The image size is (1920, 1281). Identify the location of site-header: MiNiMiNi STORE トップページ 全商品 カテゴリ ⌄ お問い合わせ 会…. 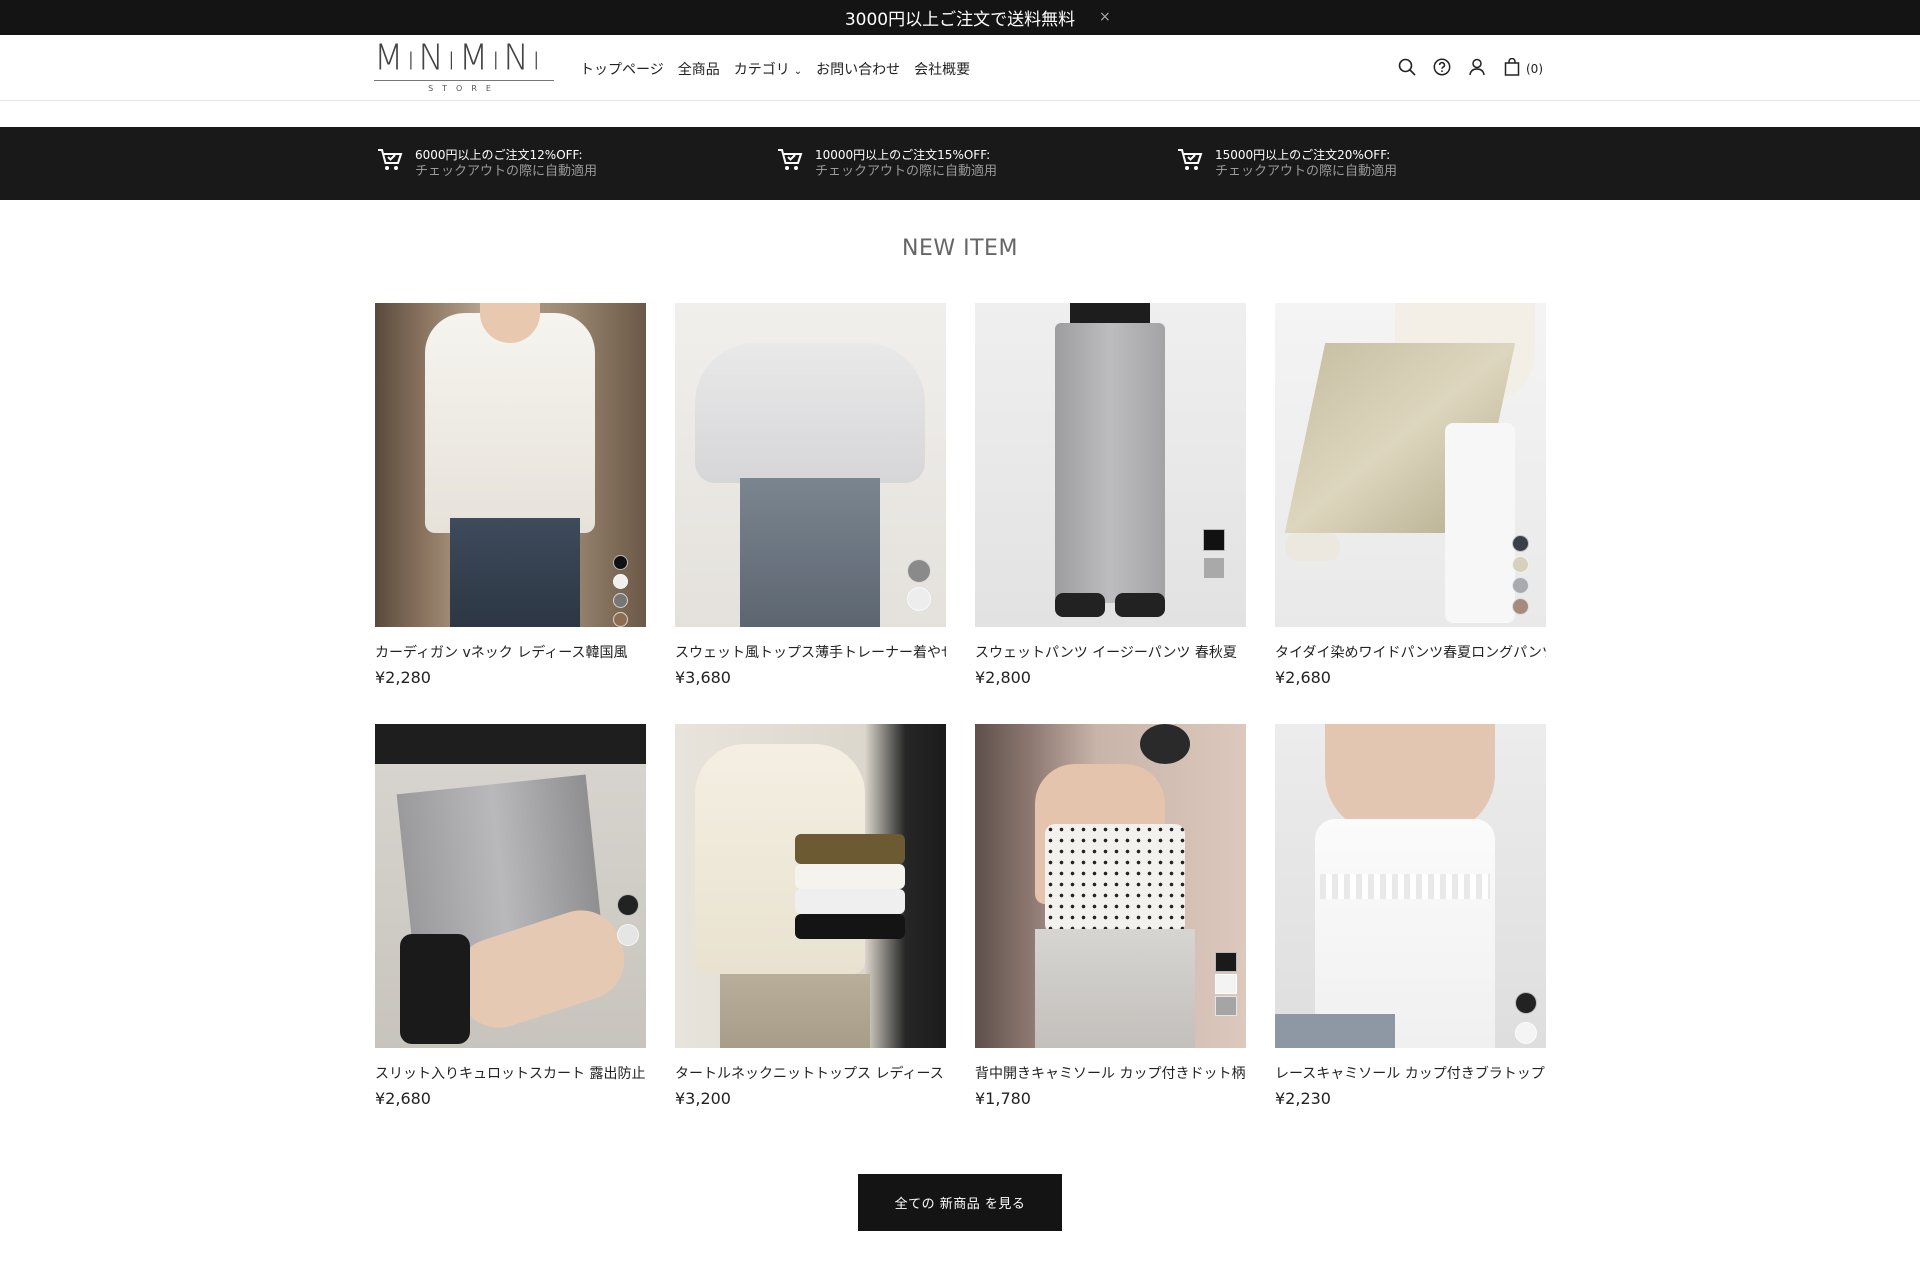
(960, 68).